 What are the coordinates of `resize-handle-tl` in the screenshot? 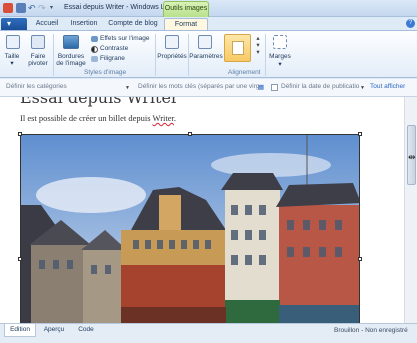 It's located at (20, 134).